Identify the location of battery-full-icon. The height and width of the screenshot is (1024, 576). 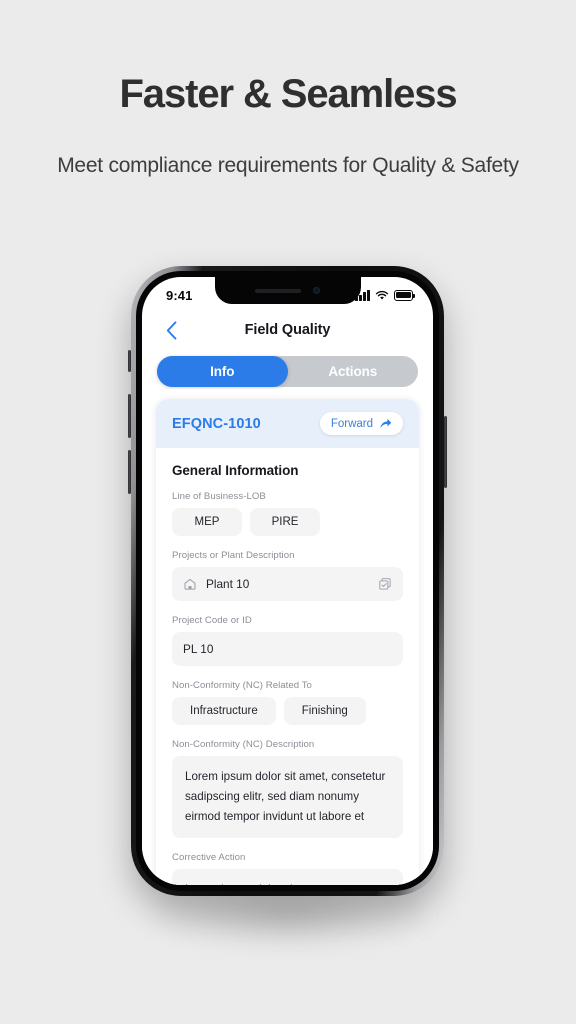
(404, 295).